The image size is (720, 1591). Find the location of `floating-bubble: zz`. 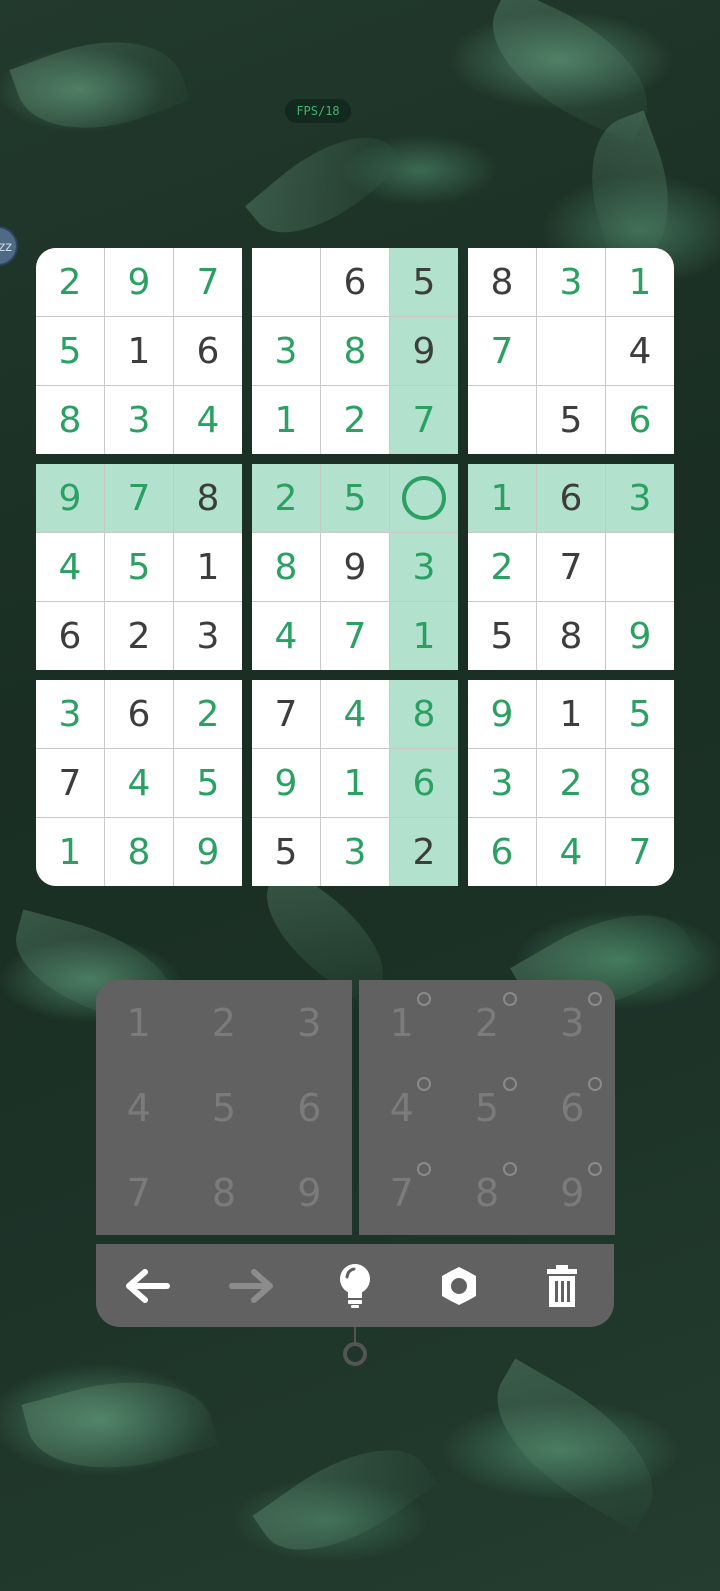

floating-bubble: zz is located at coordinates (9, 246).